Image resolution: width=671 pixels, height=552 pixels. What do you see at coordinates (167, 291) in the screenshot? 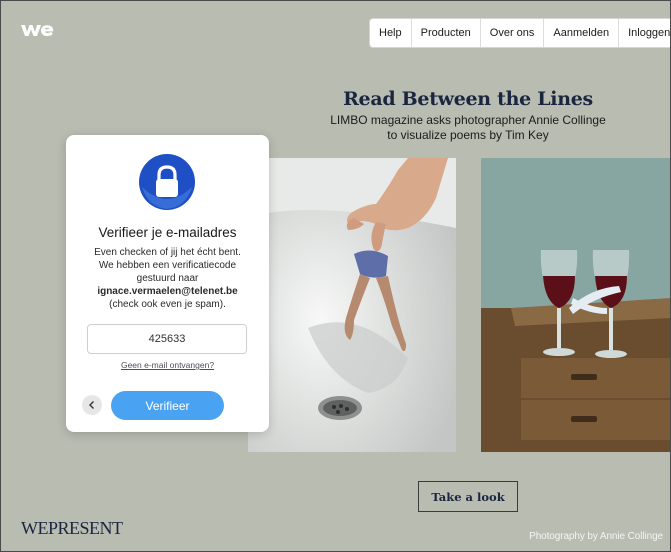
I see `email-address: ignace.vermaelen@telenet.be` at bounding box center [167, 291].